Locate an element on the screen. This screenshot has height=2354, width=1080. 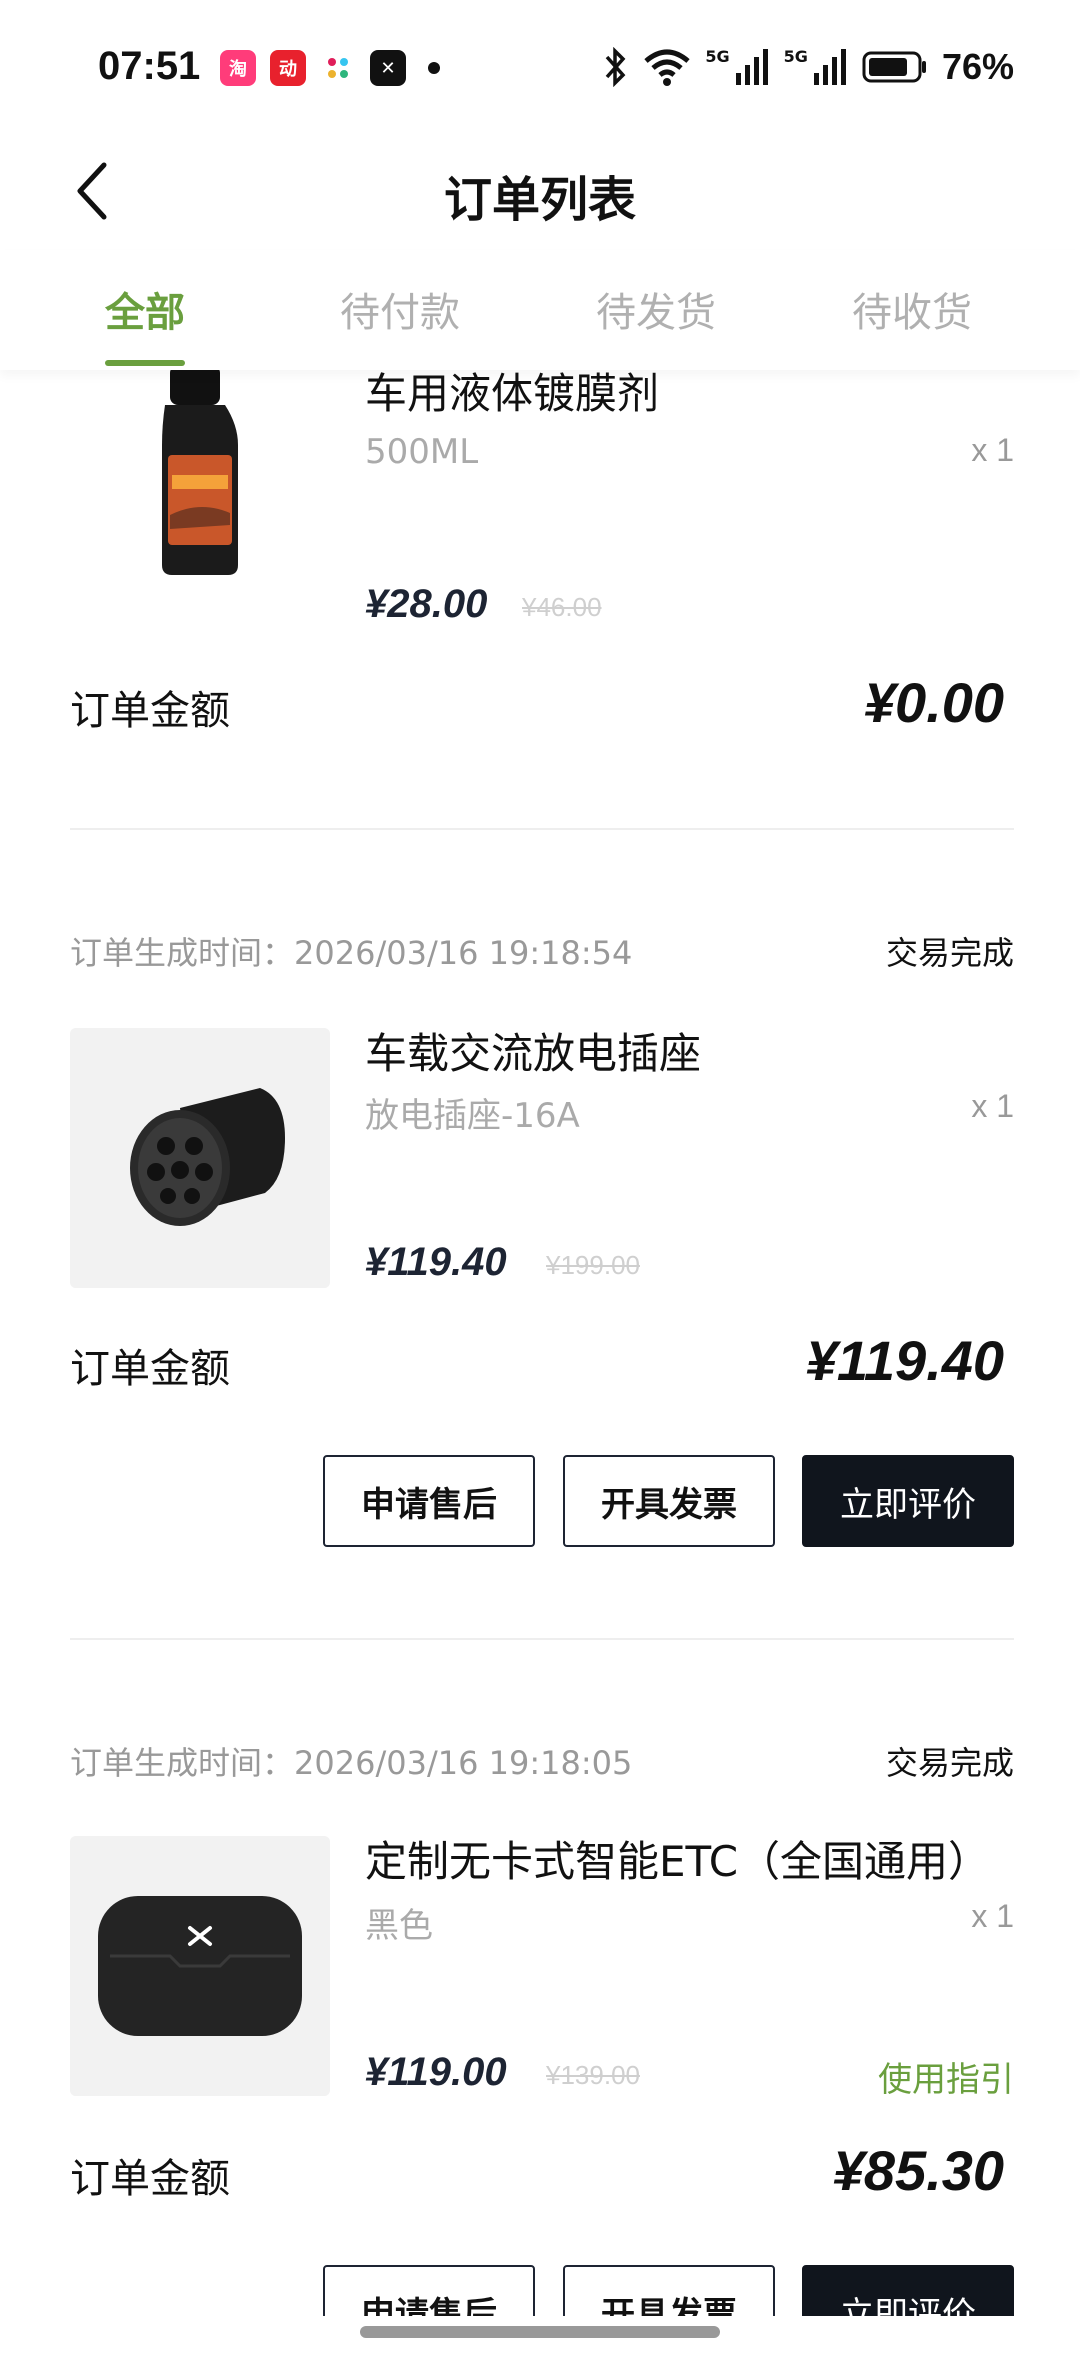
product-price: ¥119.00 is located at coordinates (436, 2072).